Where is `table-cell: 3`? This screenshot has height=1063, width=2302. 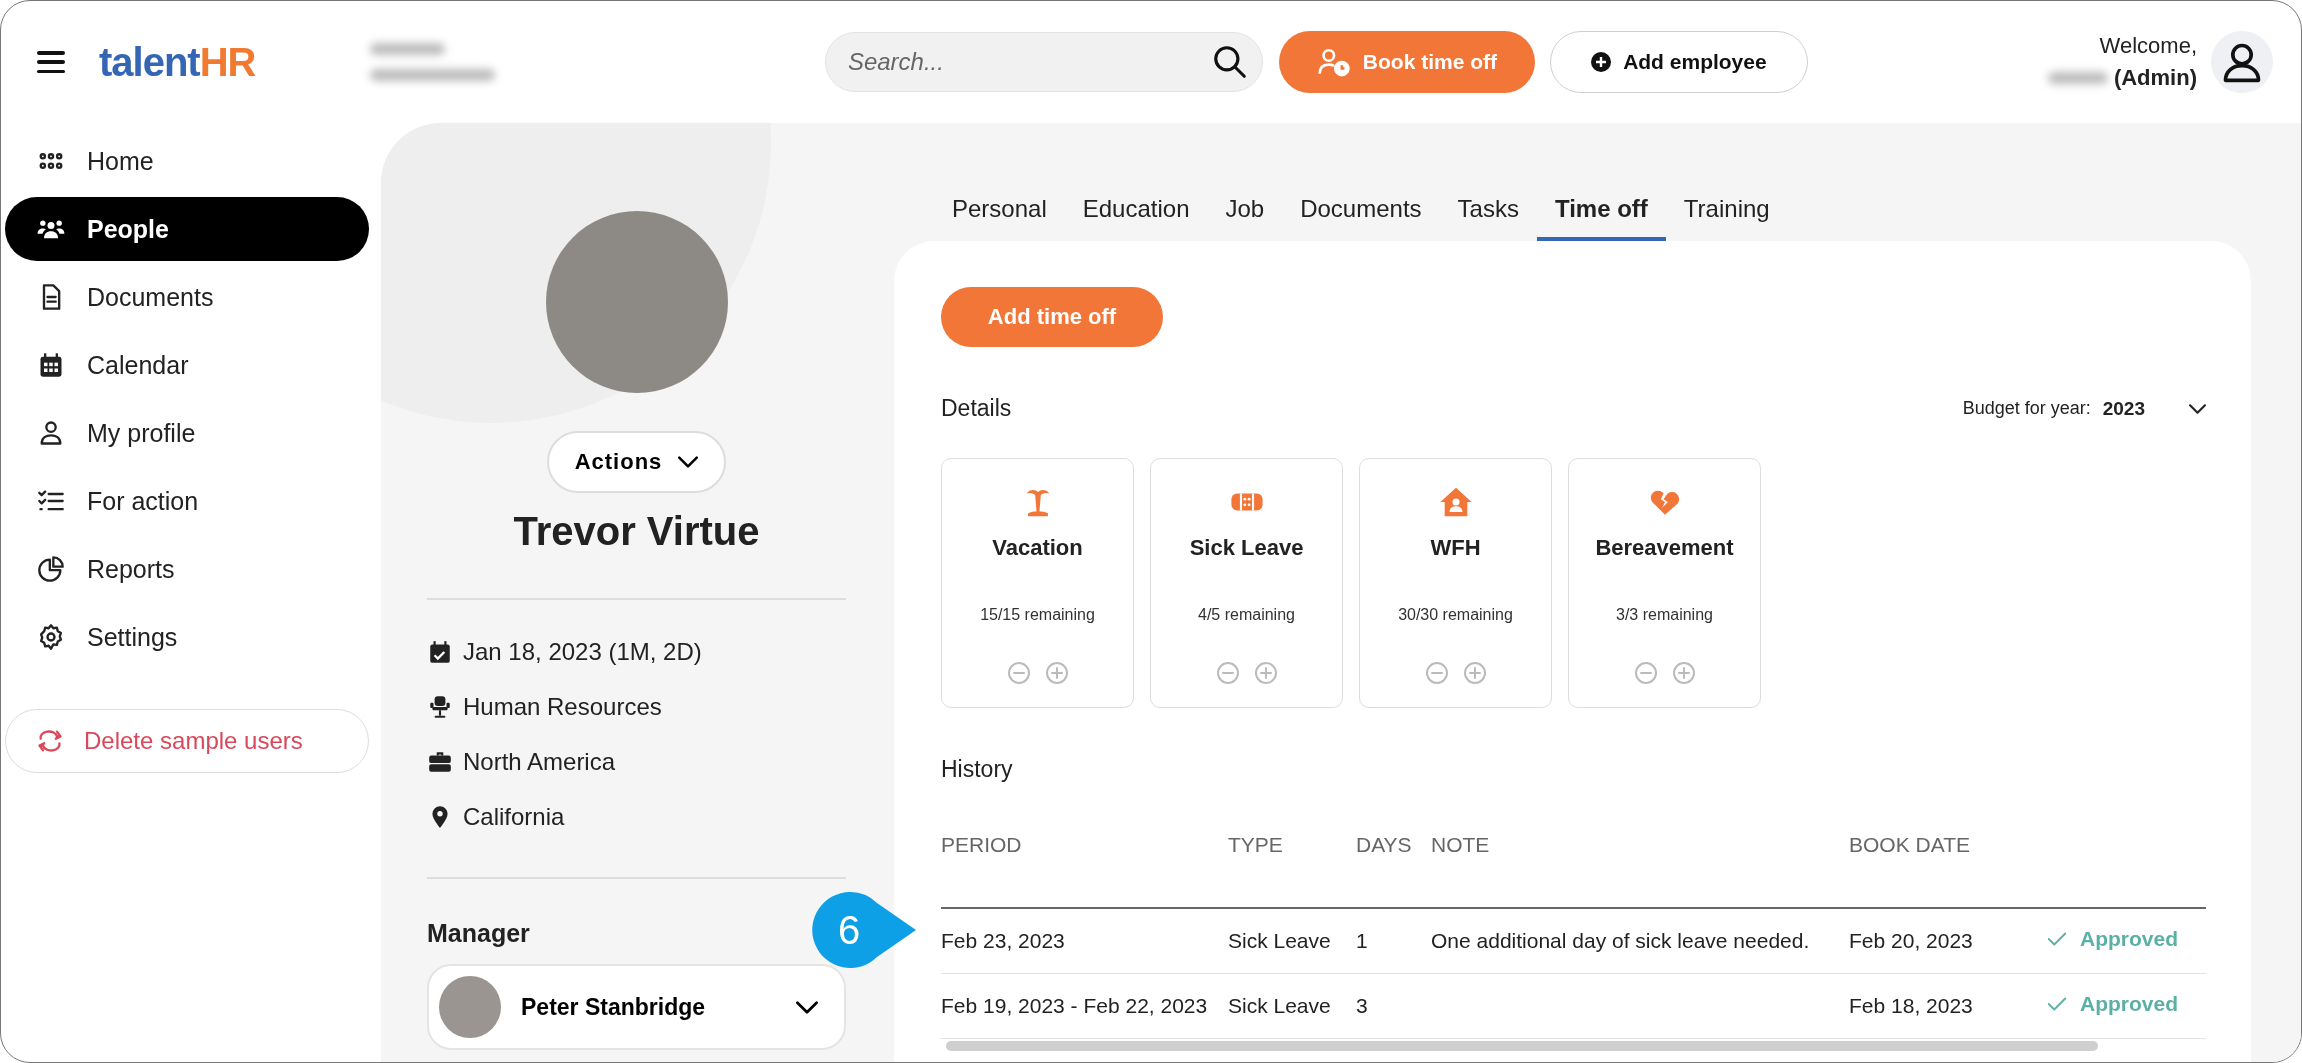
table-cell: 3 is located at coordinates (1362, 1005).